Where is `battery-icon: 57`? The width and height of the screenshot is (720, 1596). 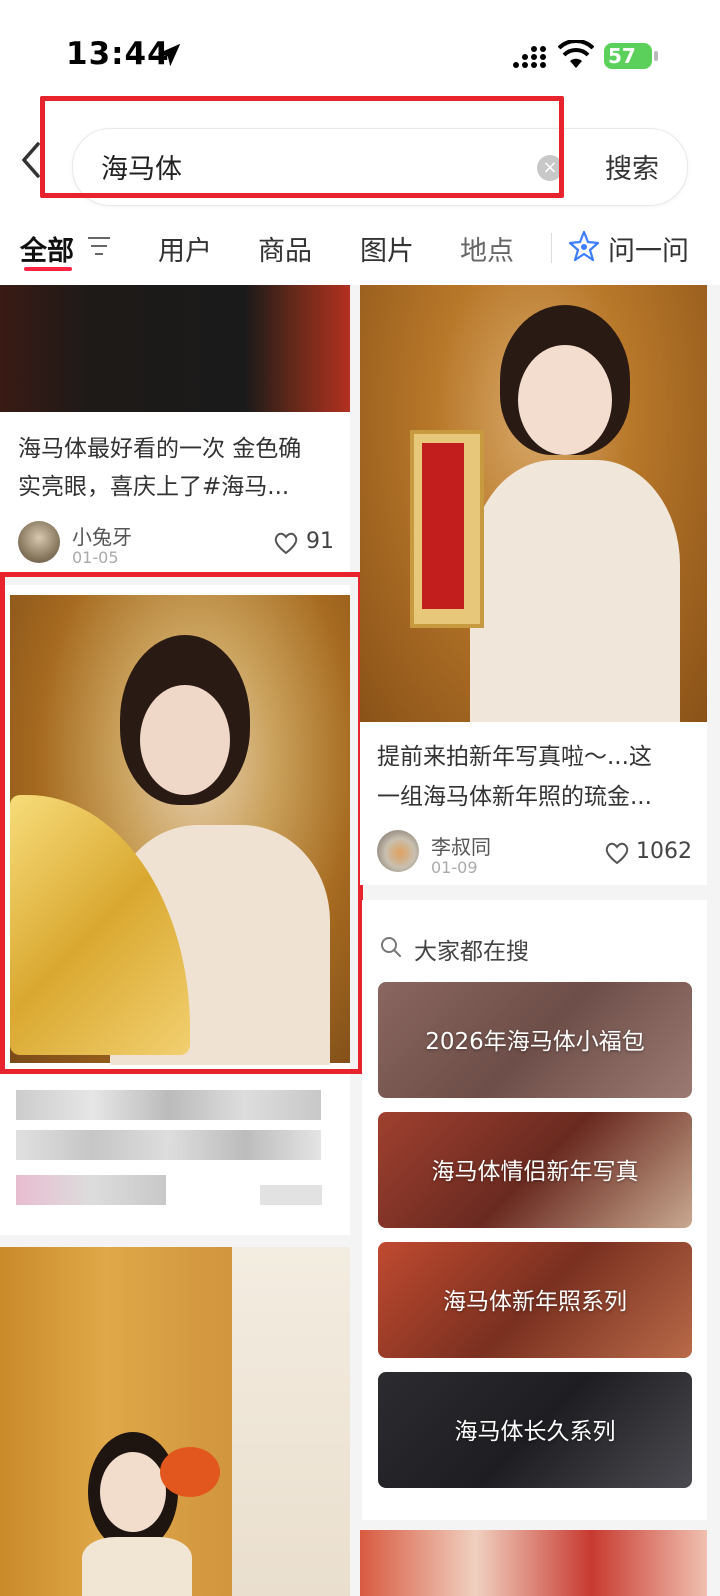
battery-icon: 57 is located at coordinates (632, 57).